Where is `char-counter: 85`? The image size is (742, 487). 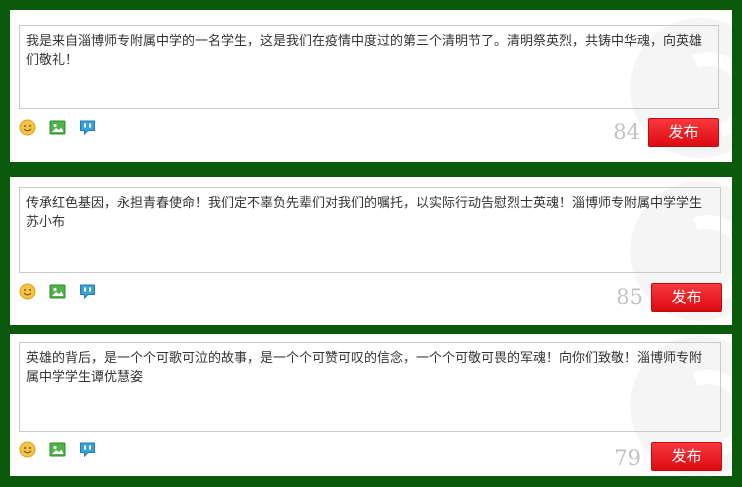
char-counter: 85 is located at coordinates (629, 297).